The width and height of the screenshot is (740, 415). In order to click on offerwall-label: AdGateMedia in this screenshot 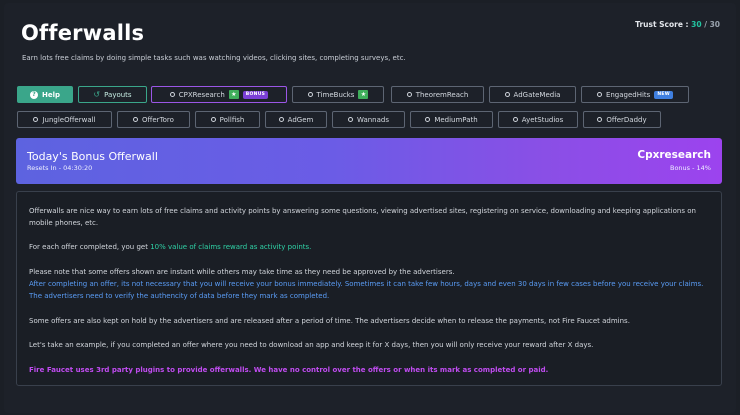, I will do `click(537, 94)`.